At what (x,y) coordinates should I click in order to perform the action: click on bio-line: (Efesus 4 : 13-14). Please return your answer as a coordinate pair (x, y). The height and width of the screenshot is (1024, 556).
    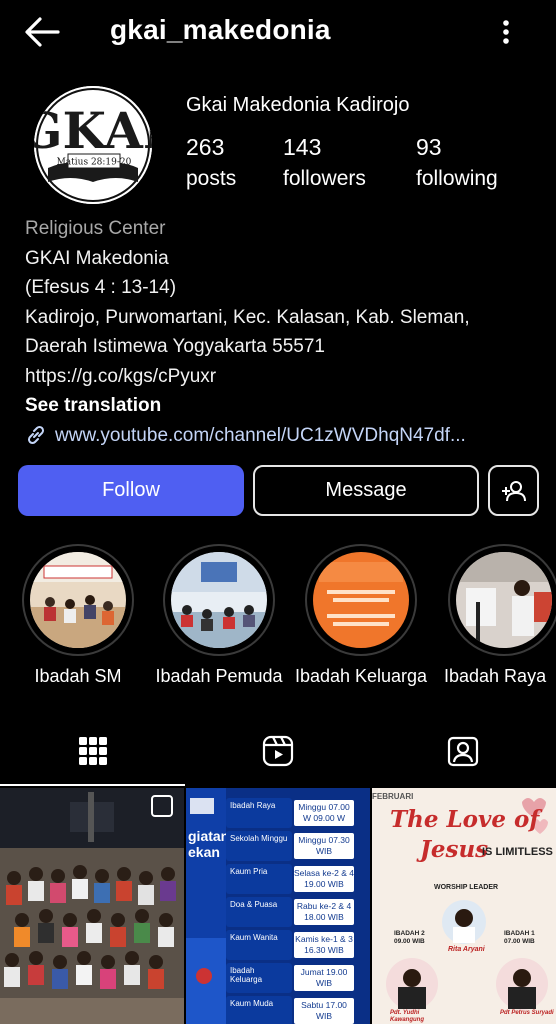
    Looking at the image, I should click on (101, 287).